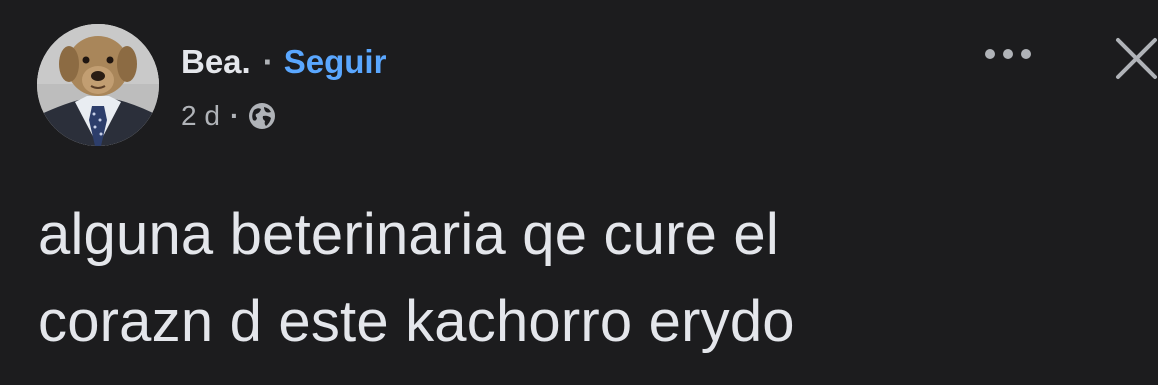 The width and height of the screenshot is (1158, 385). I want to click on post-text-line: corazn d este kachorro erydo, so click(416, 321).